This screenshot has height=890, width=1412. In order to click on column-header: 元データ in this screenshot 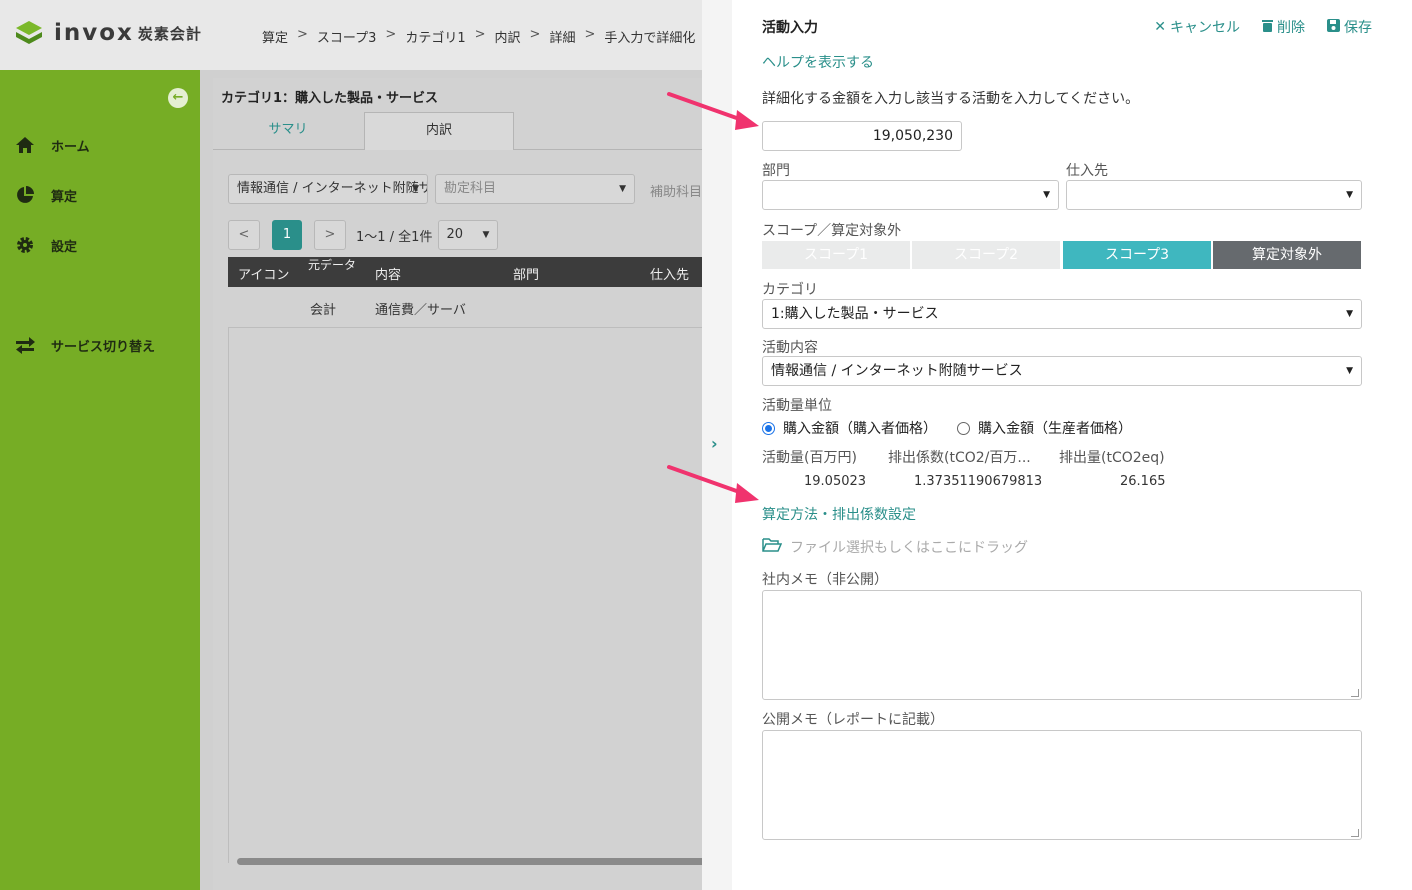, I will do `click(332, 265)`.